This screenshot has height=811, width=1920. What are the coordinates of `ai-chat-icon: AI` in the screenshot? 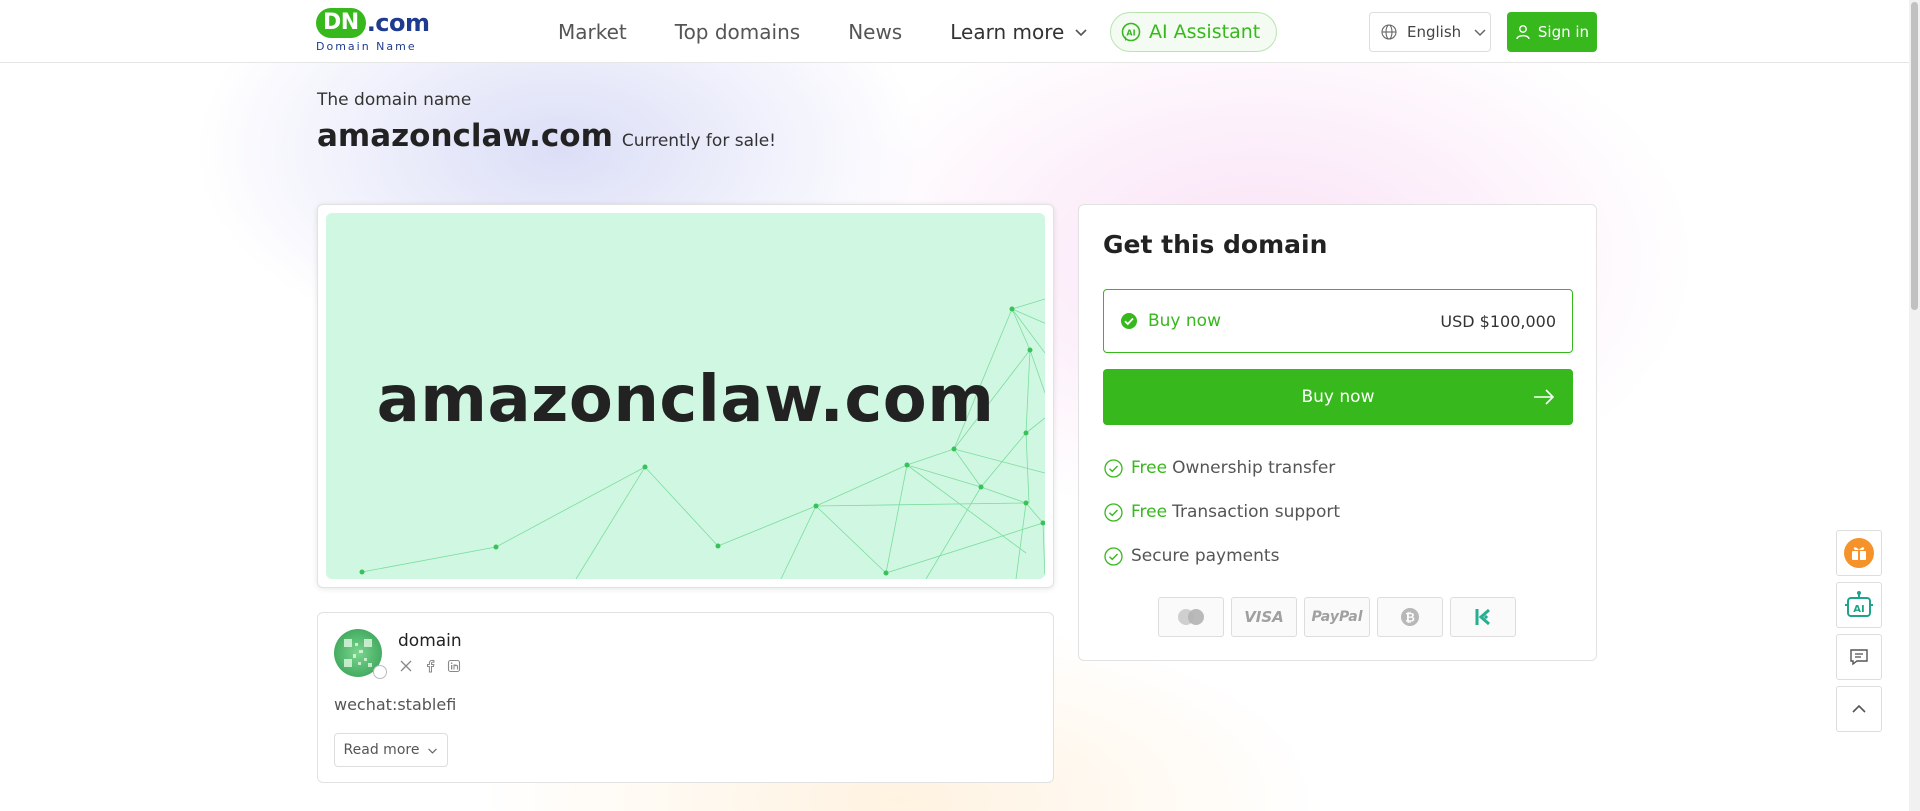 It's located at (1131, 32).